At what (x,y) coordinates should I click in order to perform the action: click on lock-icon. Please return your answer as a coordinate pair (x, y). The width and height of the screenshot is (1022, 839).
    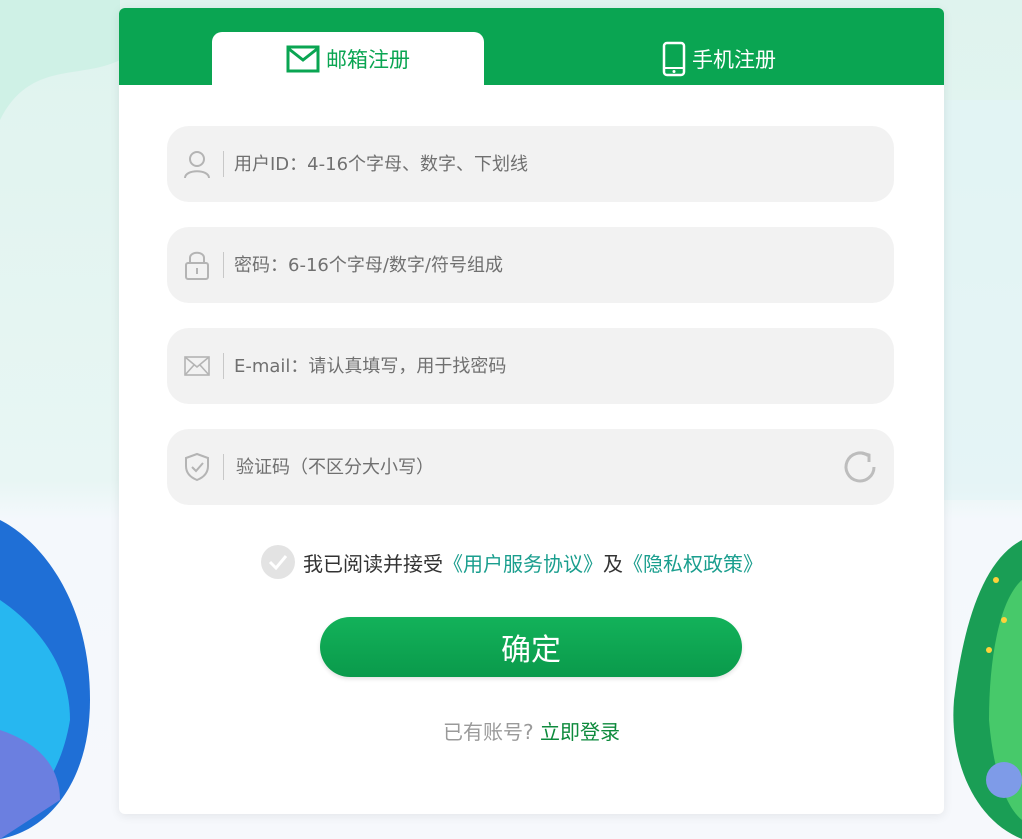
    Looking at the image, I should click on (197, 265).